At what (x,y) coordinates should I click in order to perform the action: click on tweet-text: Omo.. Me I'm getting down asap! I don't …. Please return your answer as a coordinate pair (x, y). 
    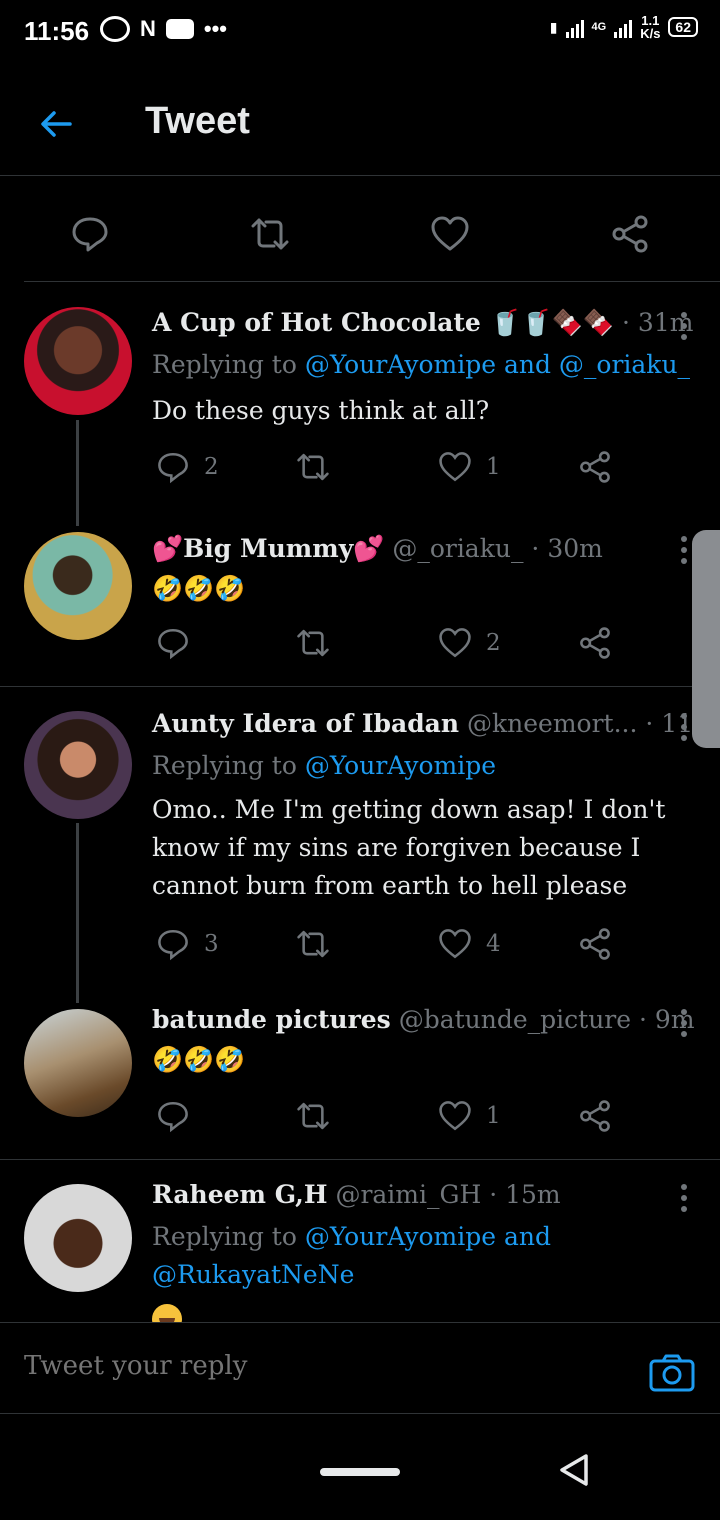
    Looking at the image, I should click on (409, 847).